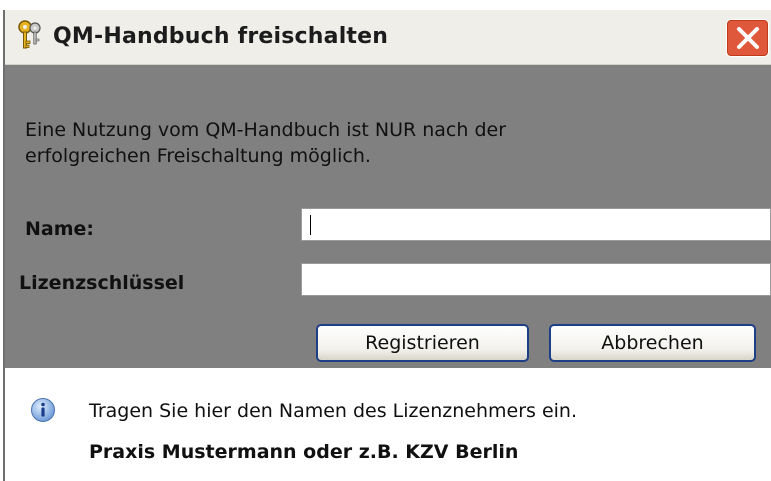 This screenshot has height=481, width=771. What do you see at coordinates (747, 38) in the screenshot?
I see `close-button` at bounding box center [747, 38].